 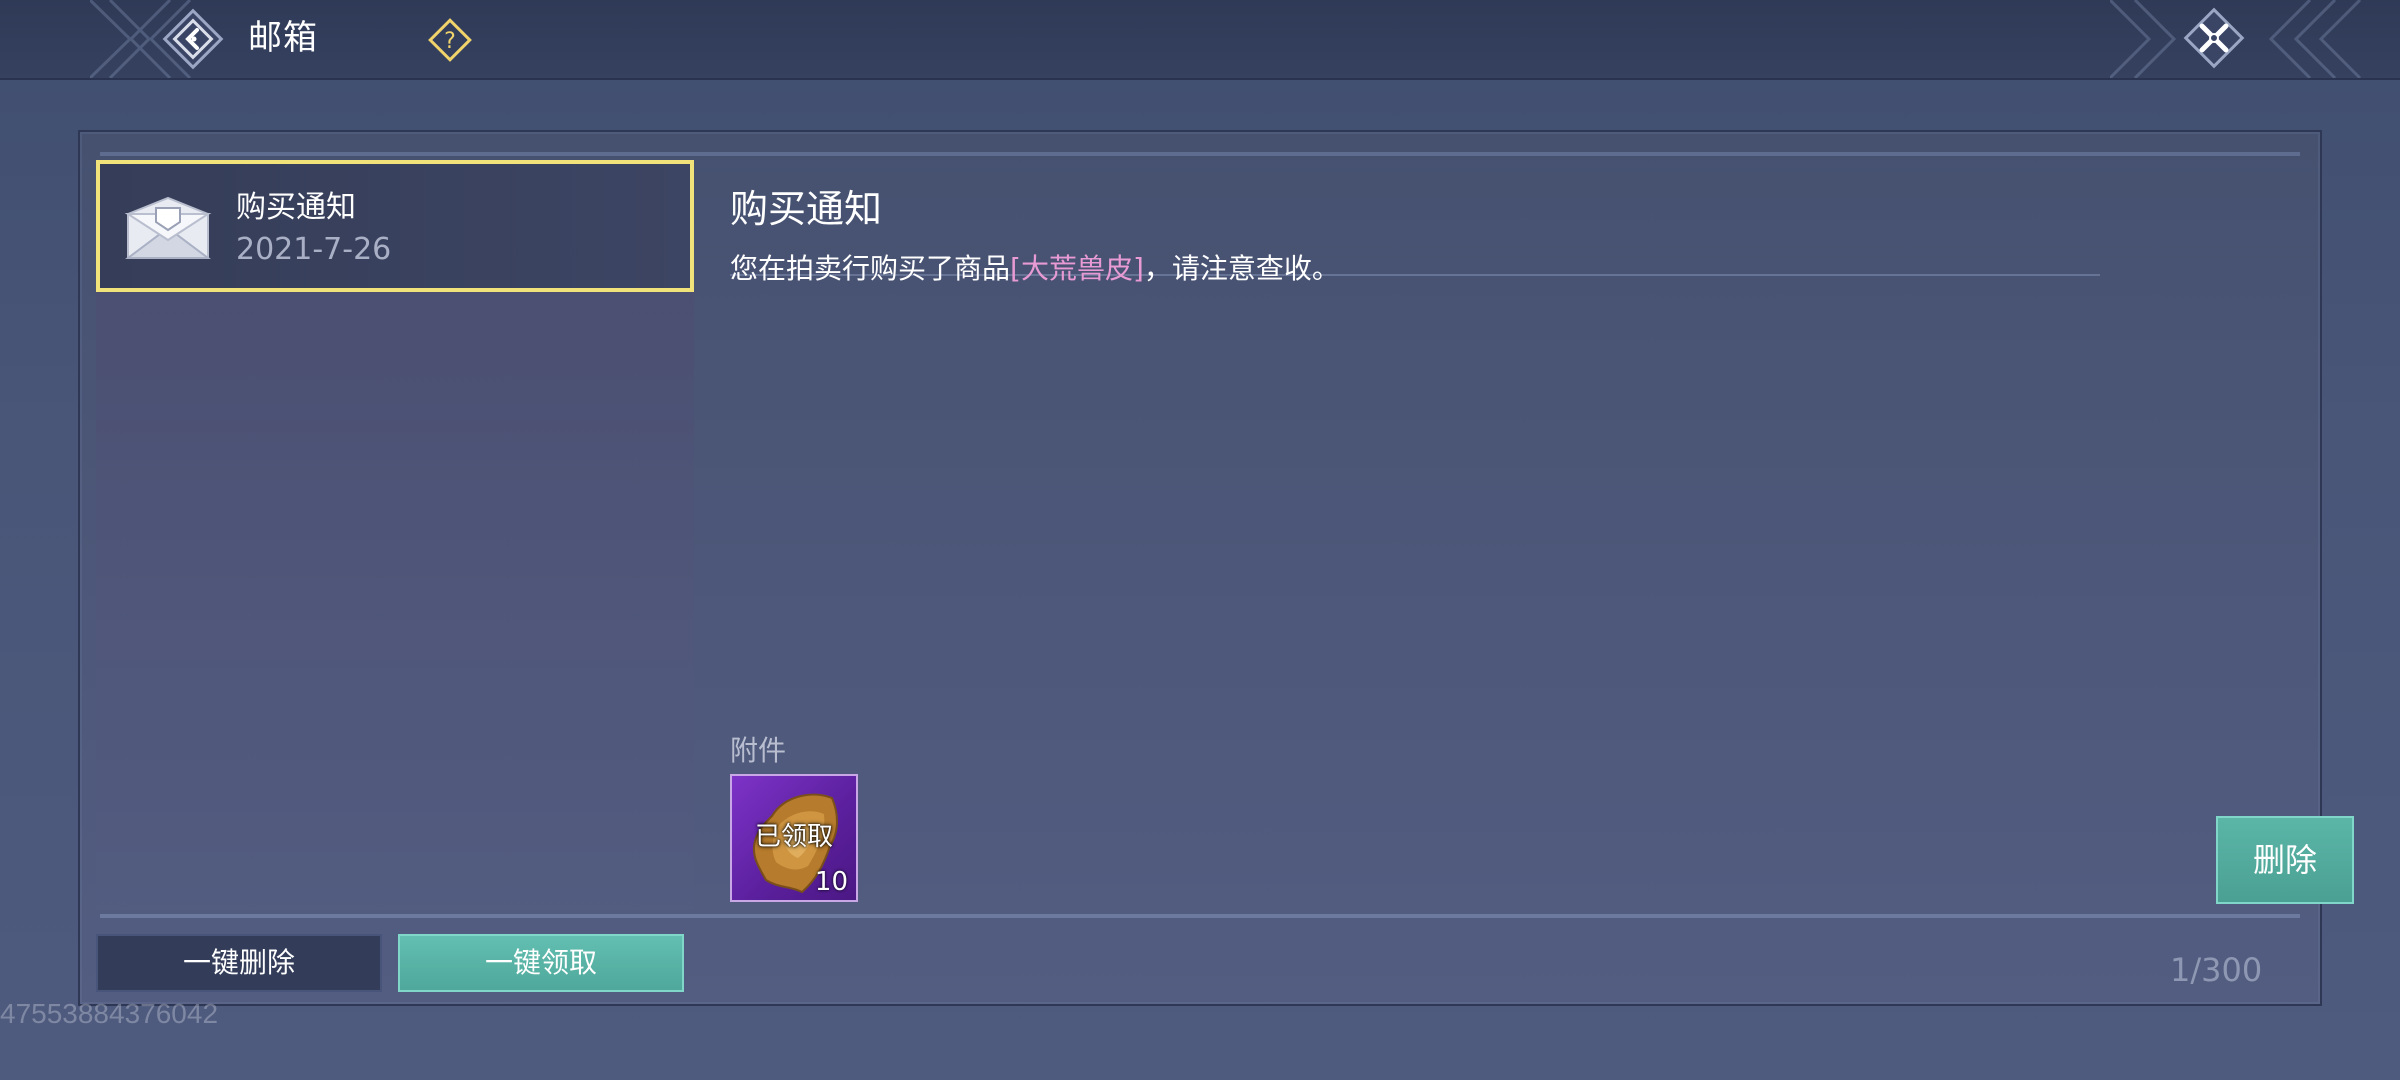 I want to click on claim-all-button: 一键领取, so click(x=541, y=963).